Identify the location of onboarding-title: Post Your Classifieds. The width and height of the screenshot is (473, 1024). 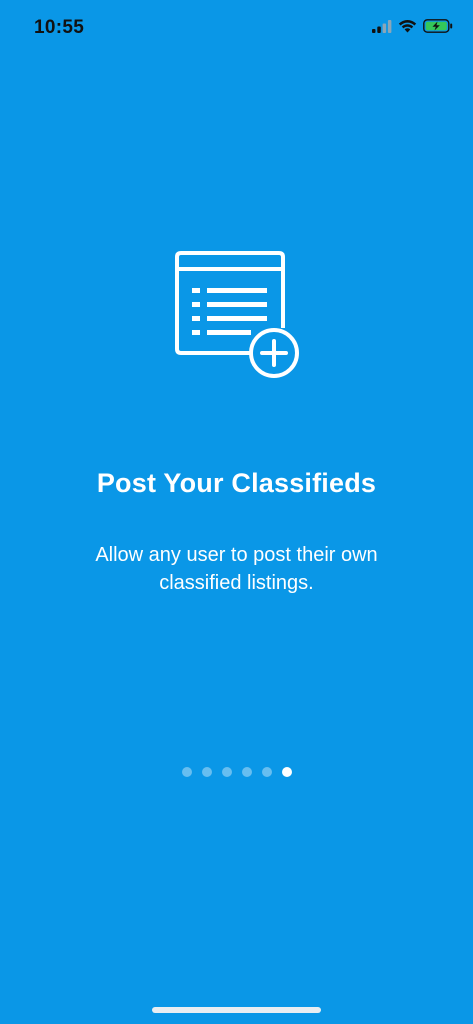
(236, 483).